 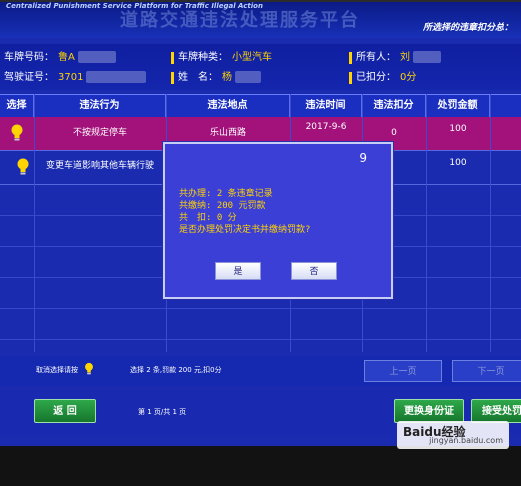 What do you see at coordinates (66, 57) in the screenshot?
I see `plate-value: 鲁A` at bounding box center [66, 57].